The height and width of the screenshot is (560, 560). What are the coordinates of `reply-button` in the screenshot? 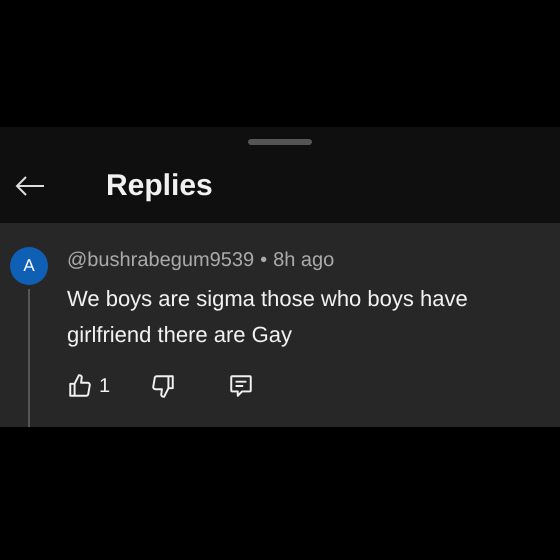 It's located at (241, 386).